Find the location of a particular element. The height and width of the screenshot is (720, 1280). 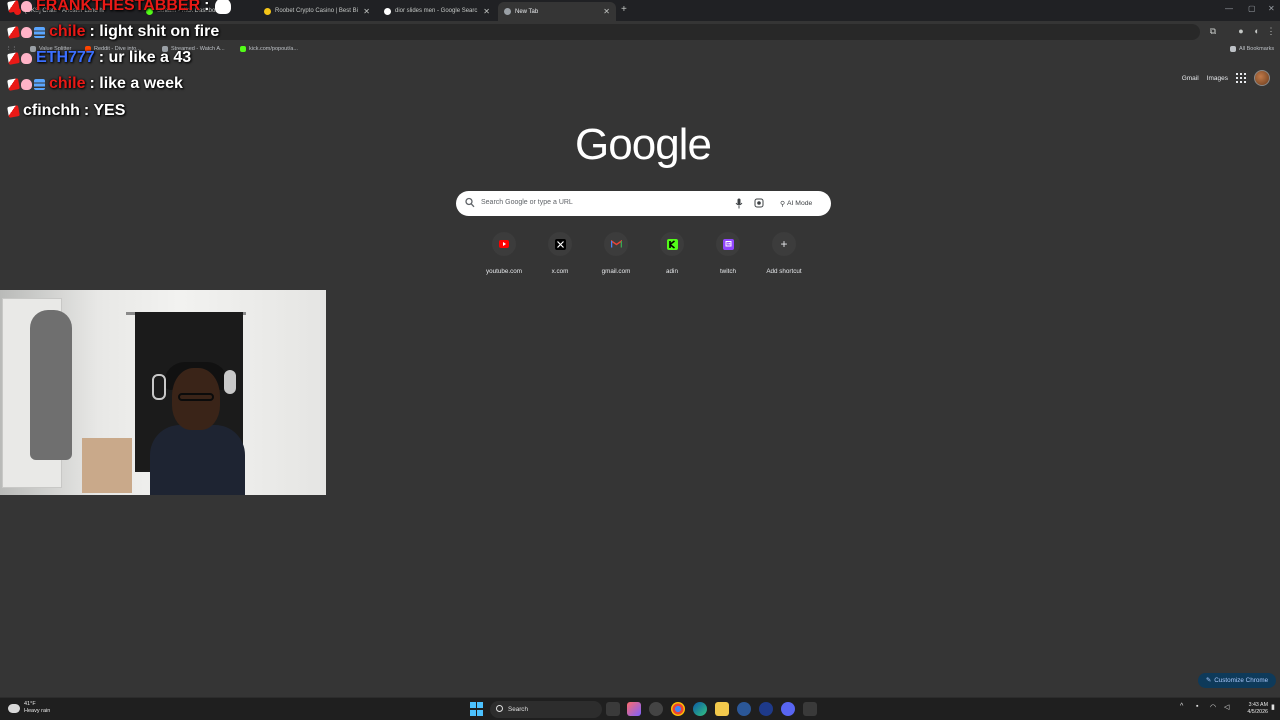

ai-mode-button: ⚲ AI Mode is located at coordinates (796, 203).